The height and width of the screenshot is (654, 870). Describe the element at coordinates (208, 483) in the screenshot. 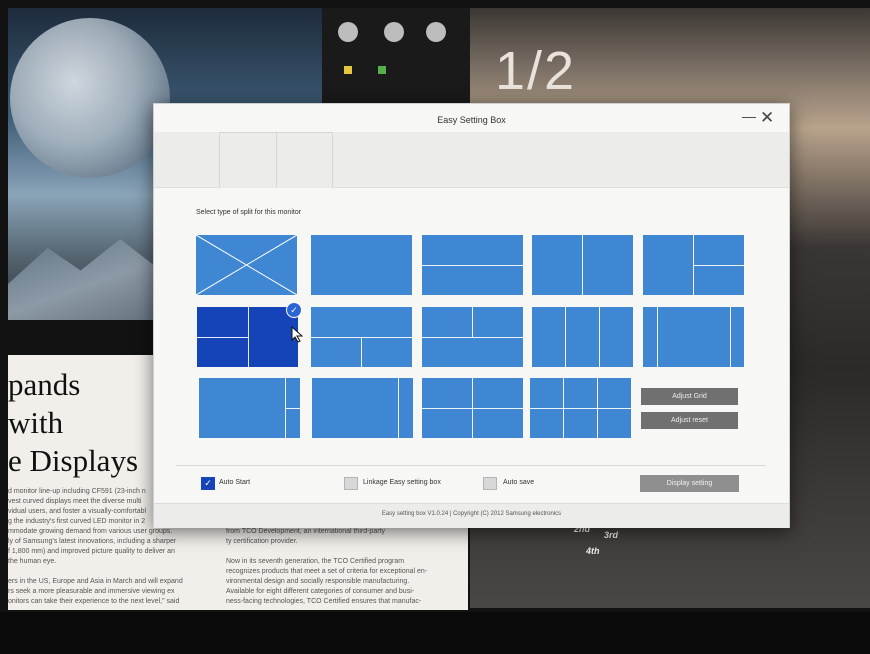

I see `auto-start-checkbox: ✓` at that location.